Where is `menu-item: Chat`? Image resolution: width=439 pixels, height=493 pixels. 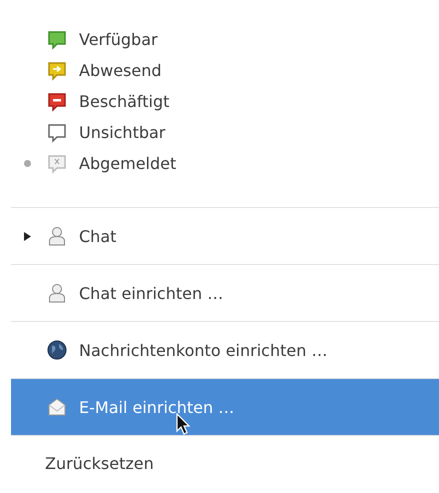
menu-item: Chat is located at coordinates (97, 236).